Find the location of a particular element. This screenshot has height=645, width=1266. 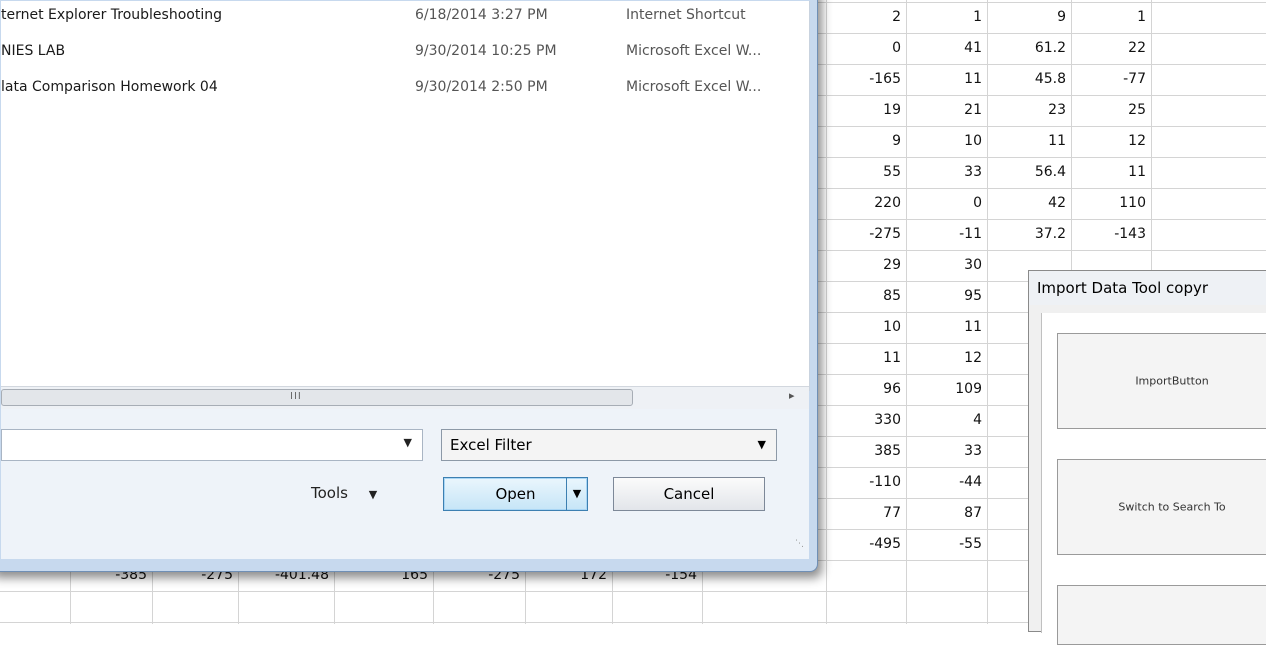

open-label: Open is located at coordinates (515, 494).